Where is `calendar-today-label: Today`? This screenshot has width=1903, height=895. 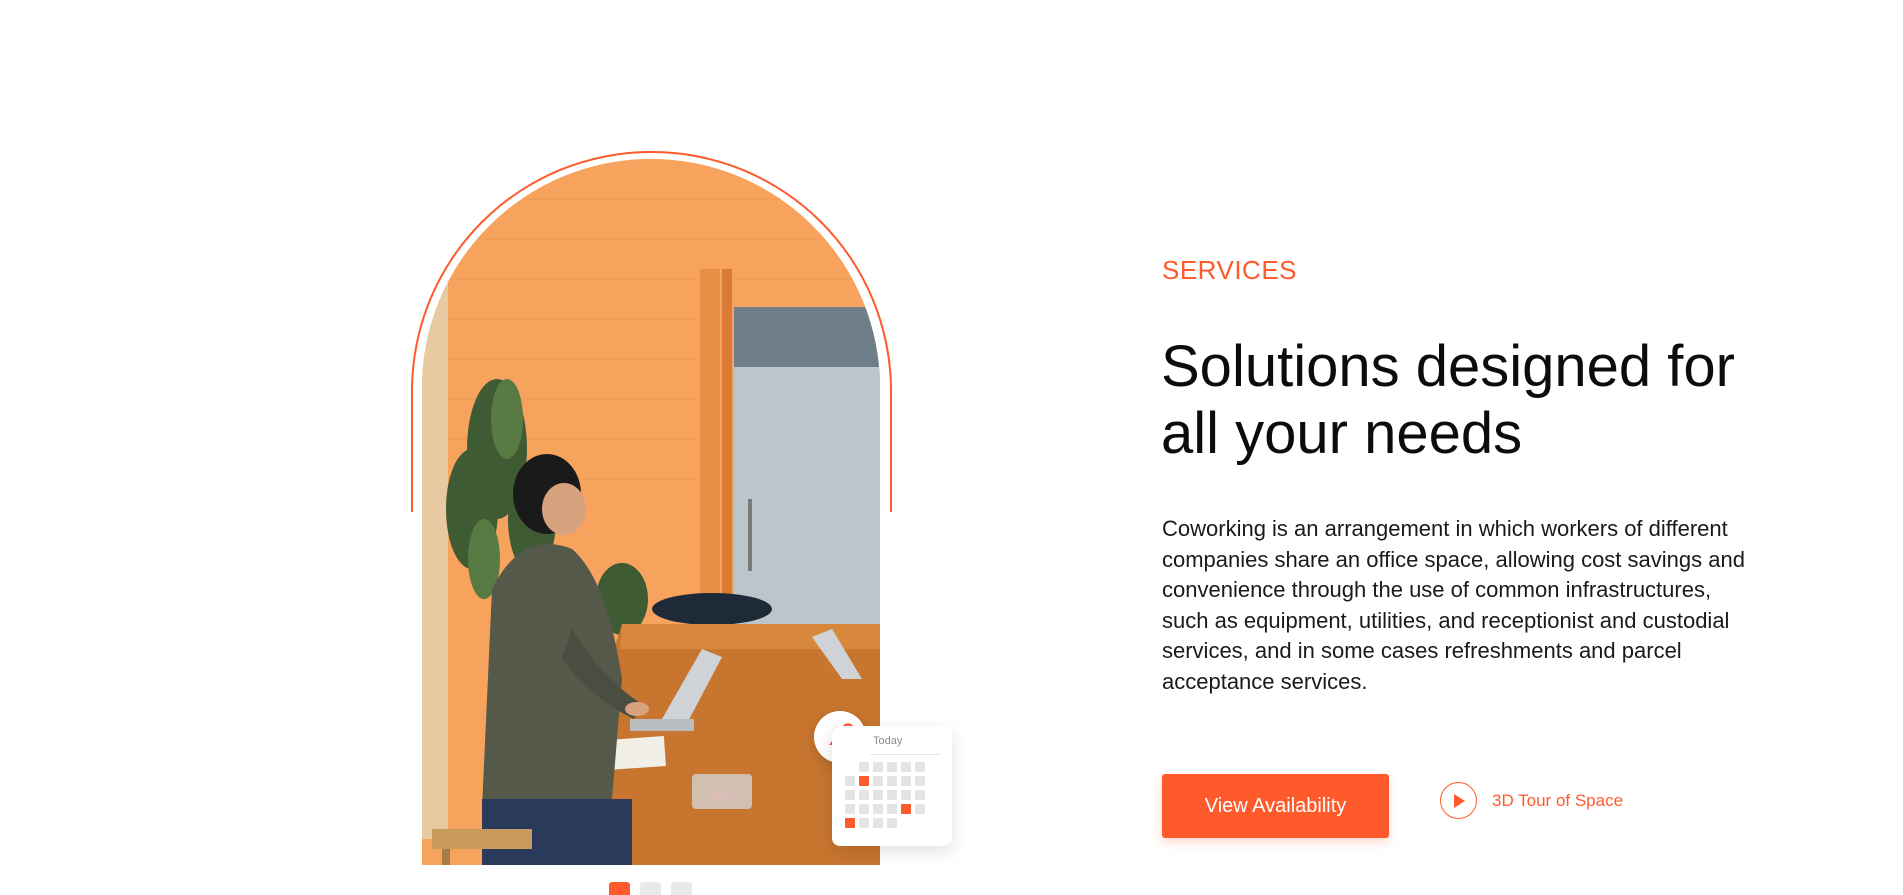 calendar-today-label: Today is located at coordinates (888, 741).